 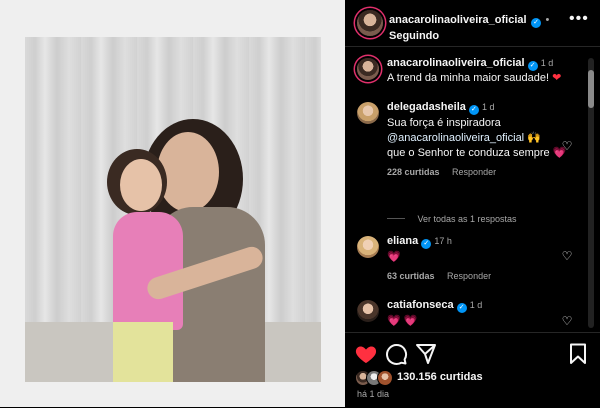 What do you see at coordinates (420, 305) in the screenshot?
I see `commenter-username: catiafonseca` at bounding box center [420, 305].